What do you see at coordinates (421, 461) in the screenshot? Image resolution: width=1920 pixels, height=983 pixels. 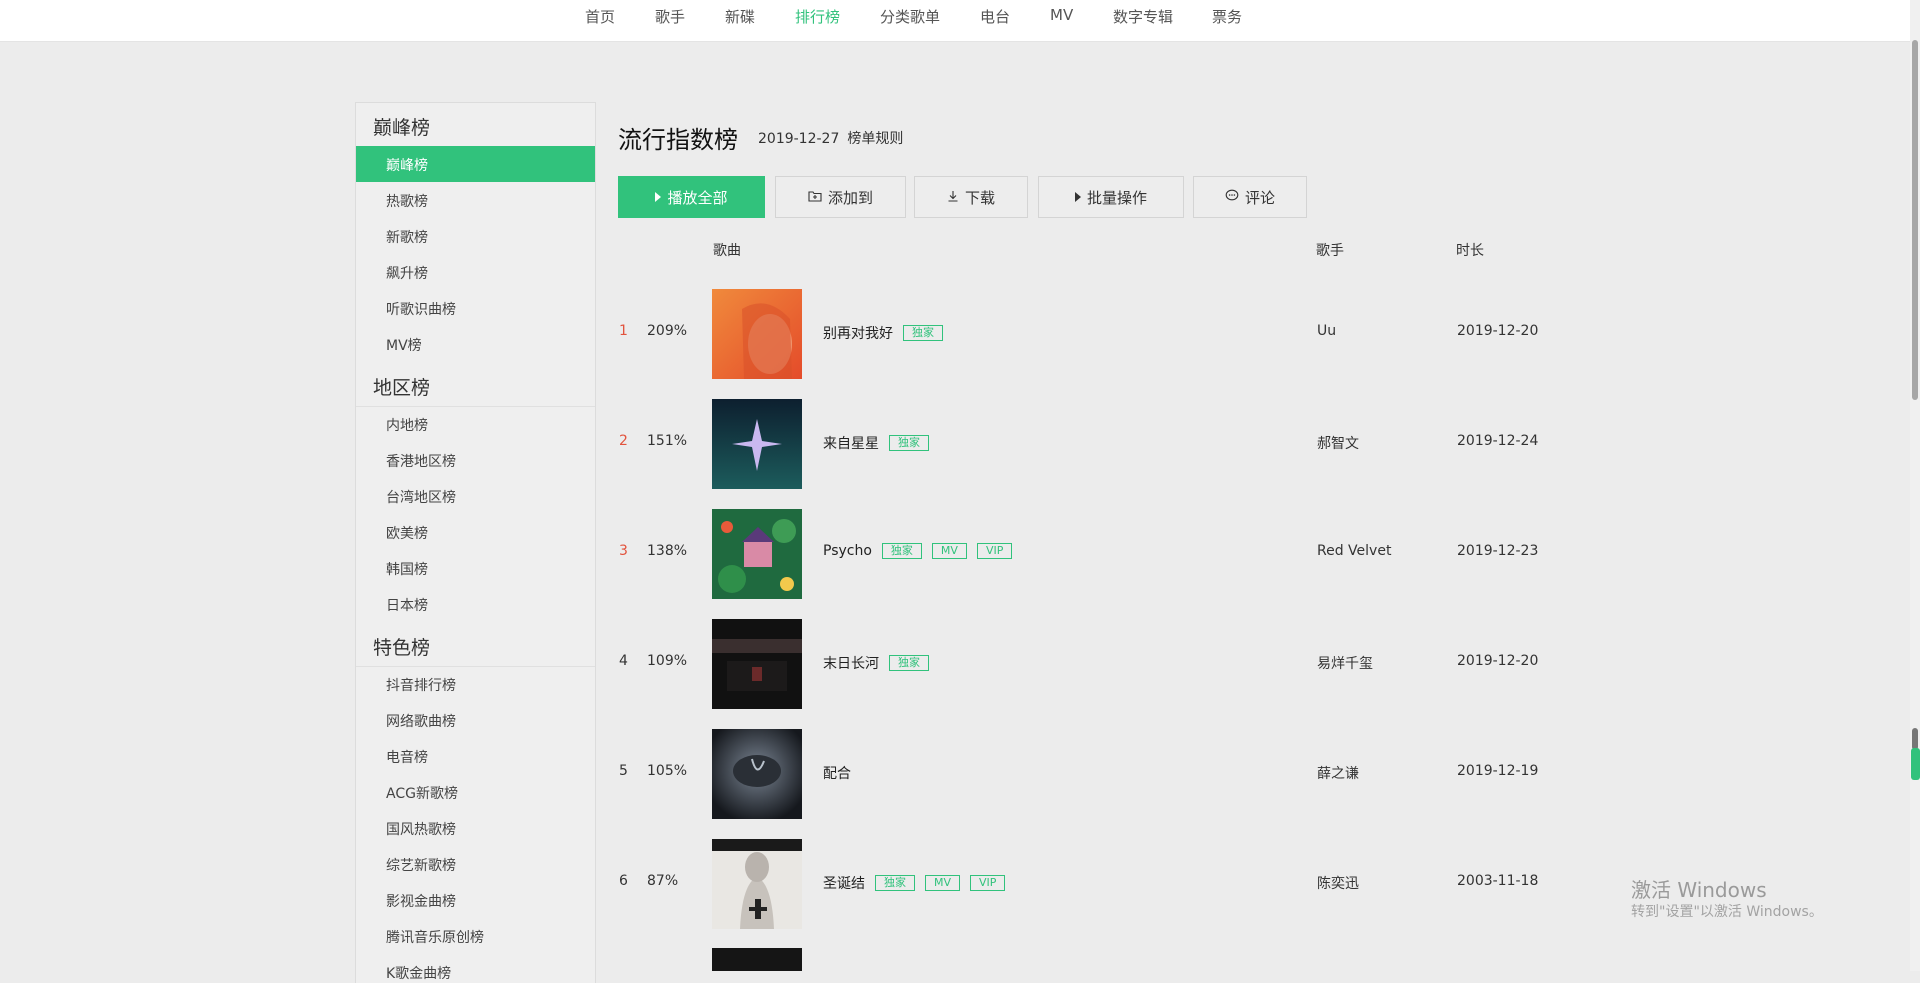 I see `sidebar-item-hongkong: 香港地区榜` at bounding box center [421, 461].